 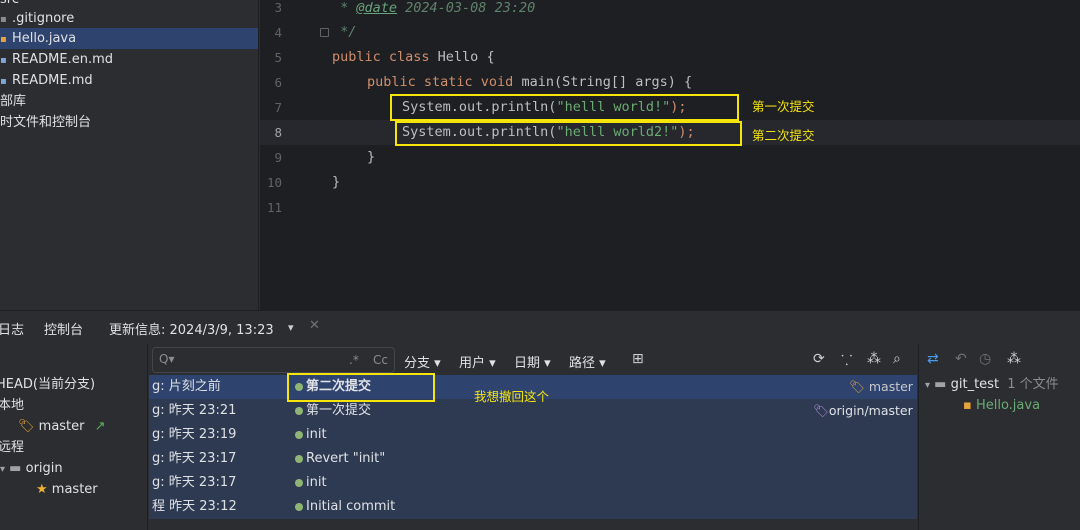 What do you see at coordinates (422, 361) in the screenshot?
I see `filter-branch: 分支 ▾` at bounding box center [422, 361].